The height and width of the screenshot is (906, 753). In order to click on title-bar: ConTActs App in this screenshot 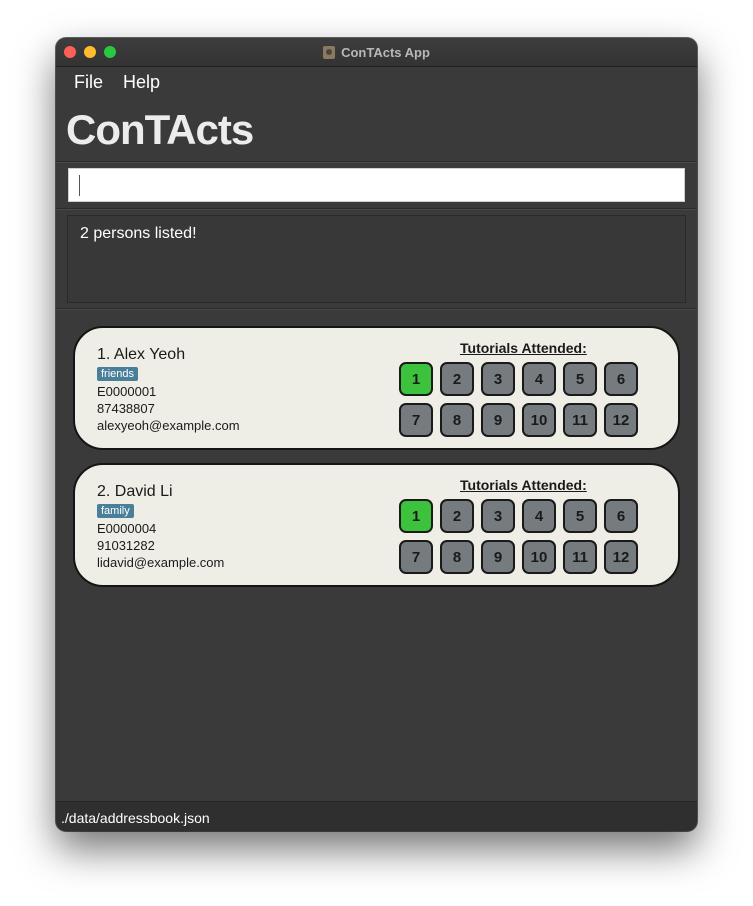, I will do `click(376, 52)`.